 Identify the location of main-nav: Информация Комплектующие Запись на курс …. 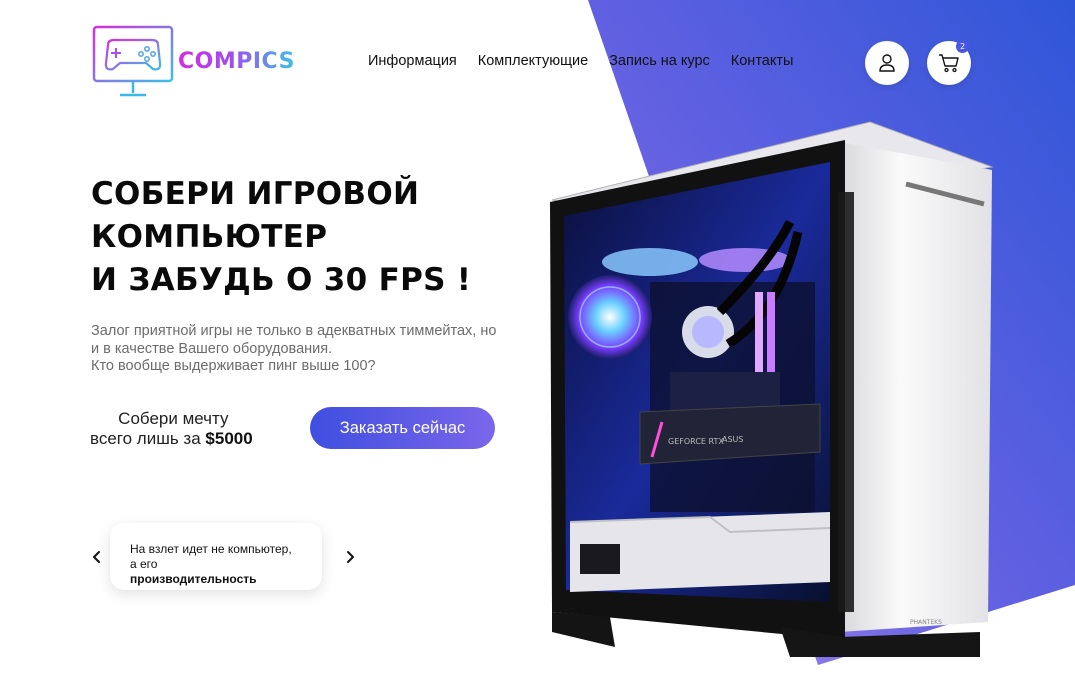
(591, 61).